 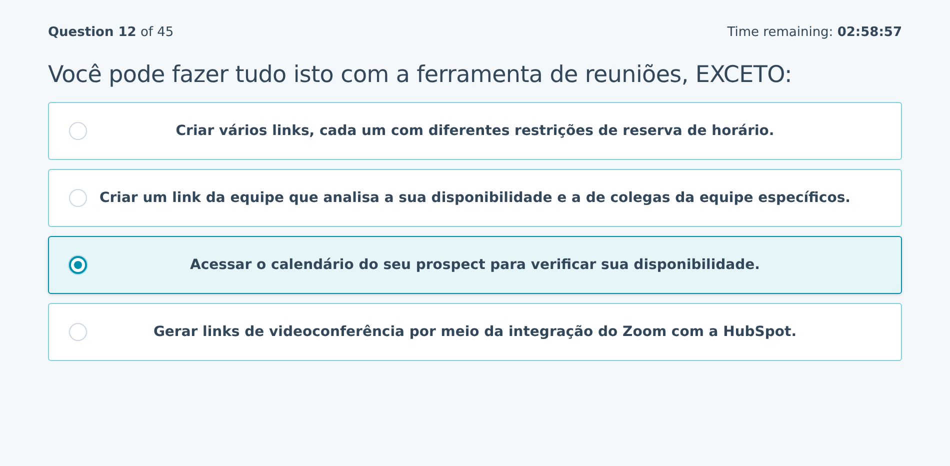 I want to click on time-remaining: Time remaining: 02:58:57, so click(x=814, y=32).